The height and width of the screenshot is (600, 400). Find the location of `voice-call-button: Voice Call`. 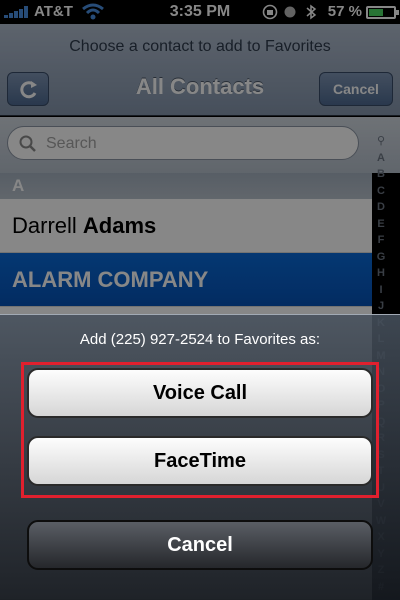

voice-call-button: Voice Call is located at coordinates (200, 393).